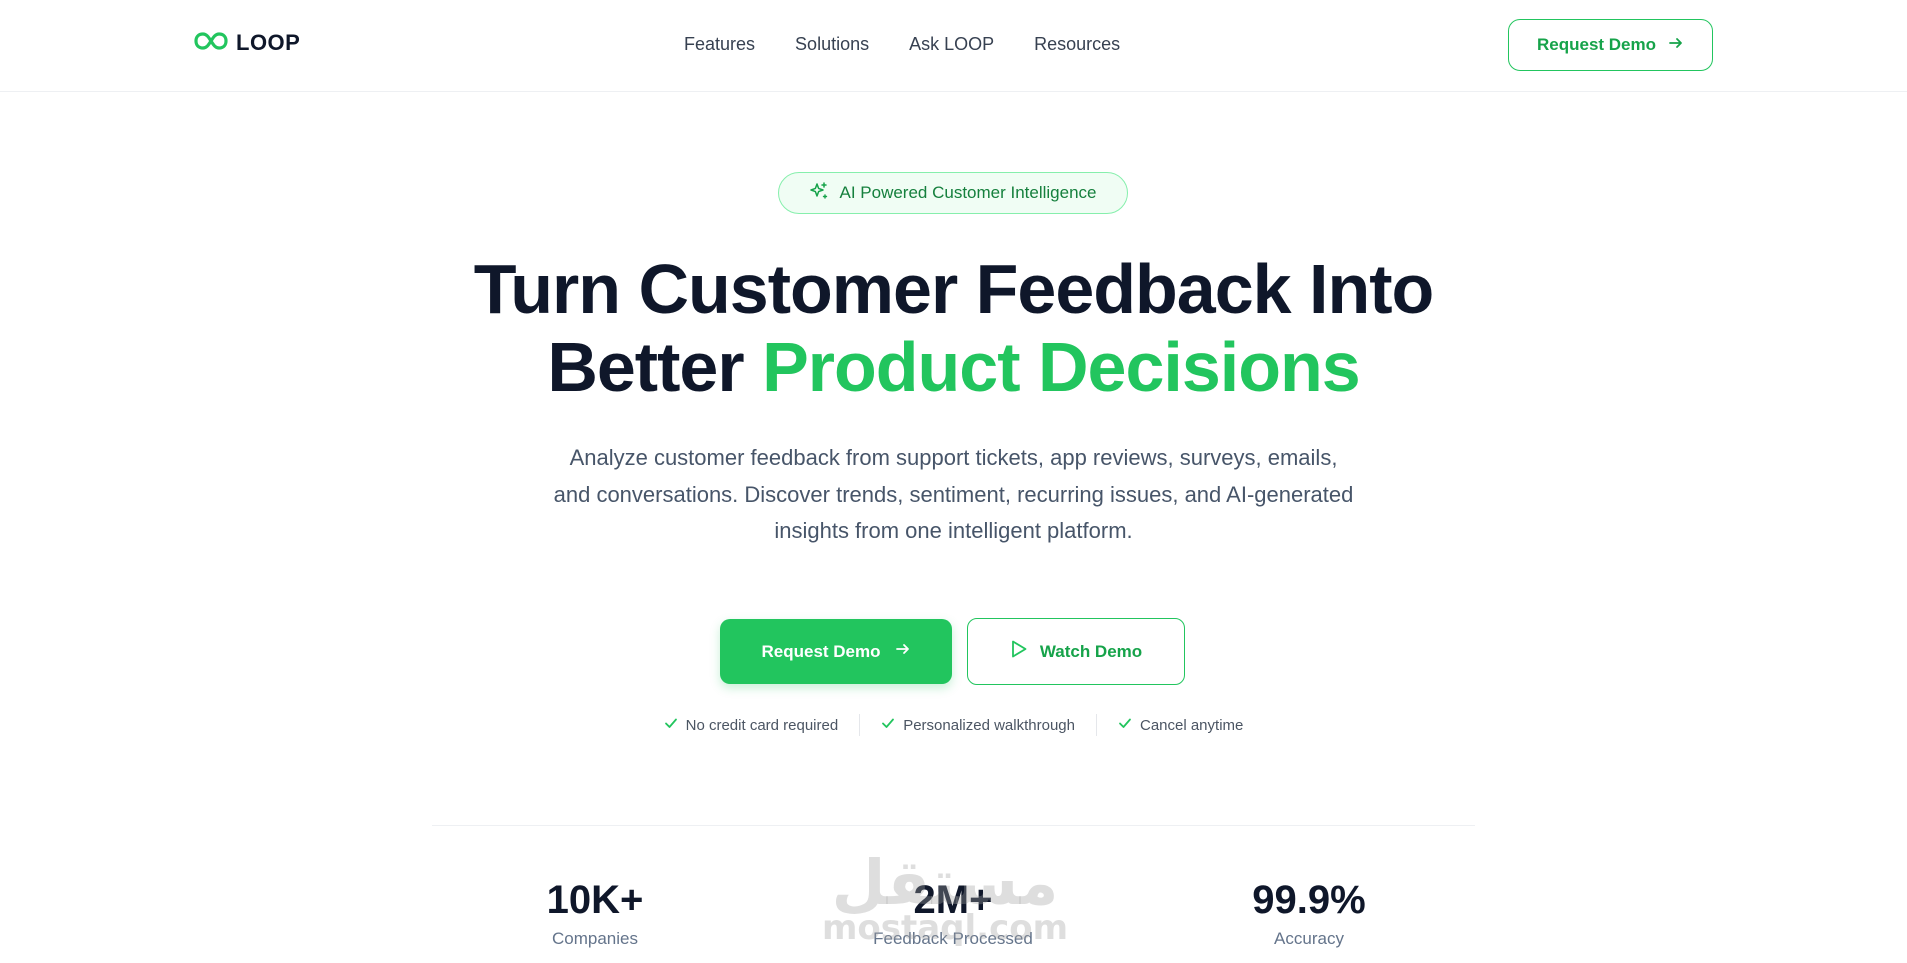  Describe the element at coordinates (832, 44) in the screenshot. I see `nav-link-solutions: Solutions` at that location.